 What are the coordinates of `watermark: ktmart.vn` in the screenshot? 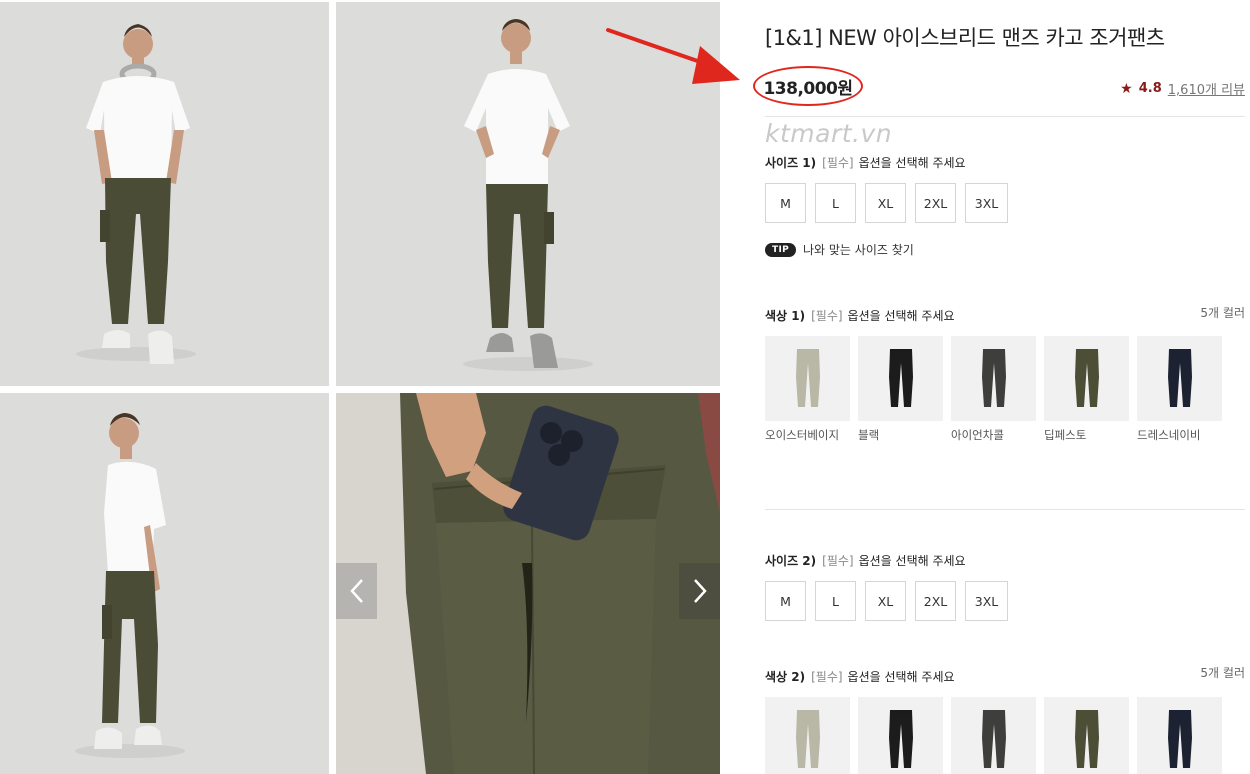 It's located at (829, 133).